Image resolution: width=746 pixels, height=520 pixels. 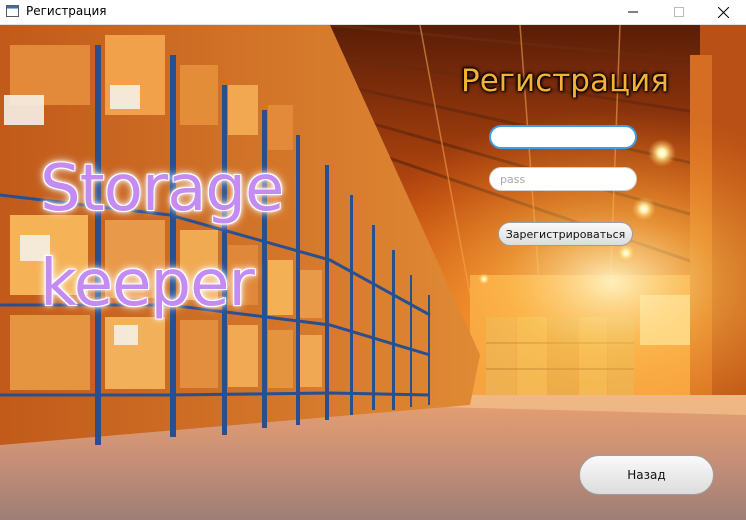 I want to click on brand-title-line-2: keeper, so click(x=147, y=284).